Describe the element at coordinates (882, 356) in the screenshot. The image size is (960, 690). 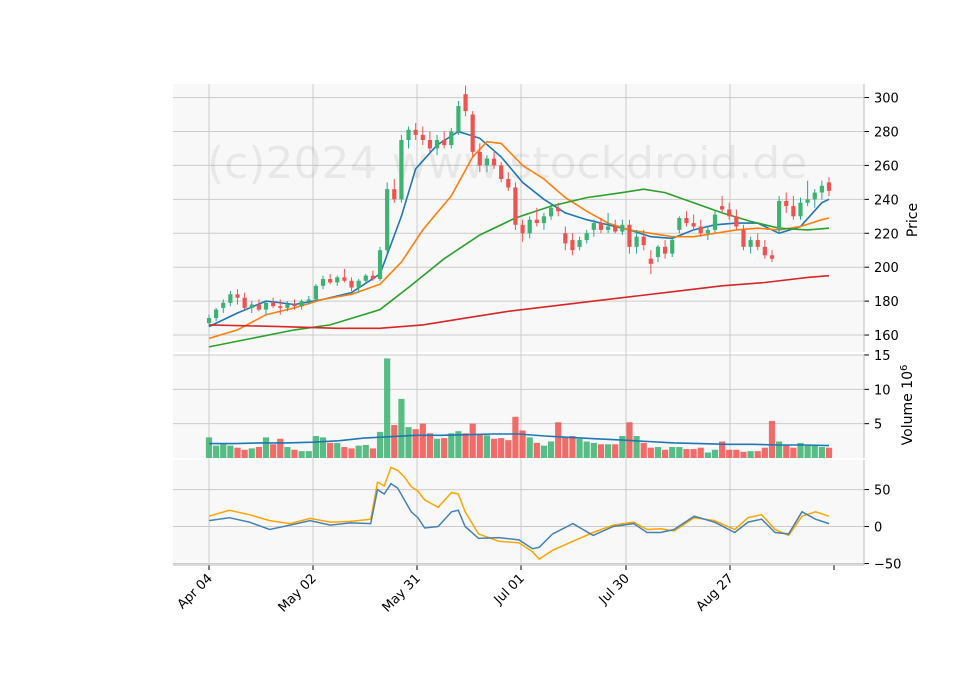
I see `volume-tick-label: 15` at that location.